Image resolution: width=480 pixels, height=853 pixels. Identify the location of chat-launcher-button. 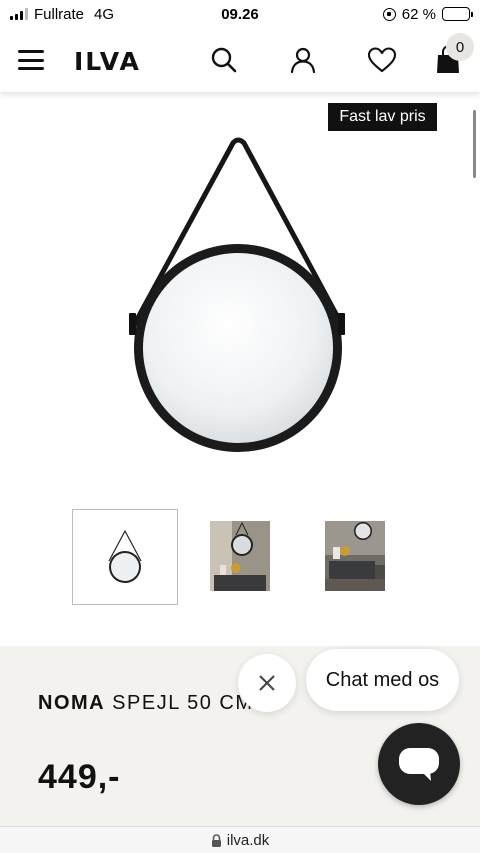
(419, 764).